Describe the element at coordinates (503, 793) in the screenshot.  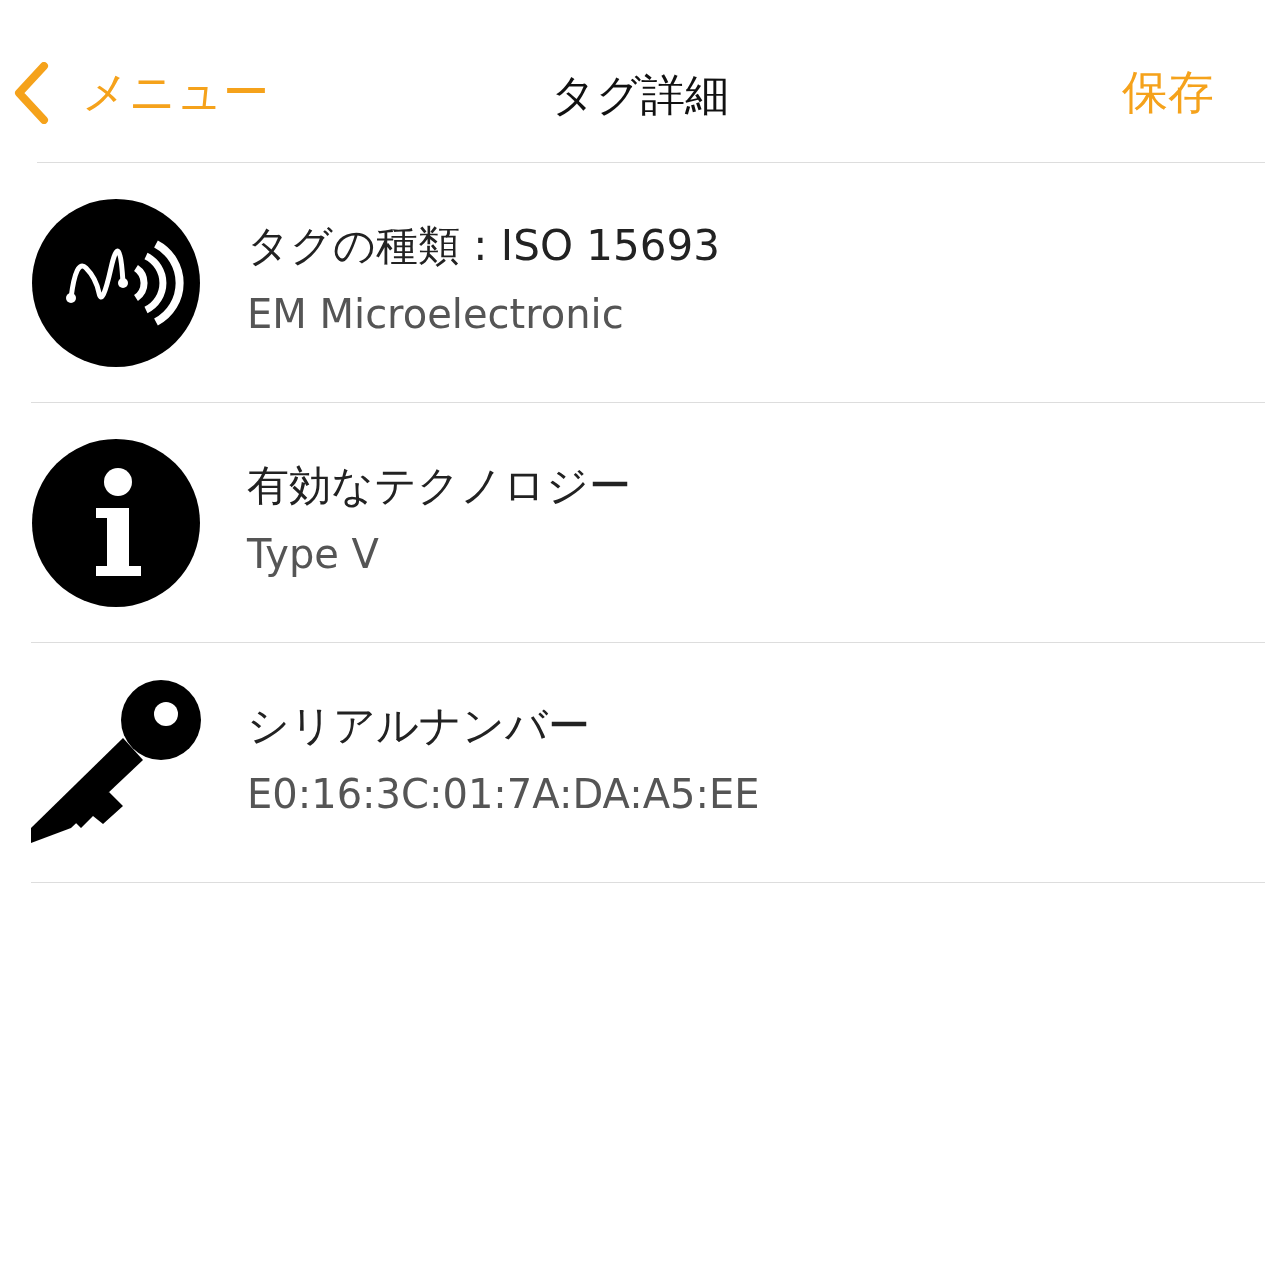
I see `item-value: E0:16:3C:01:7A:DA:A5:EE` at that location.